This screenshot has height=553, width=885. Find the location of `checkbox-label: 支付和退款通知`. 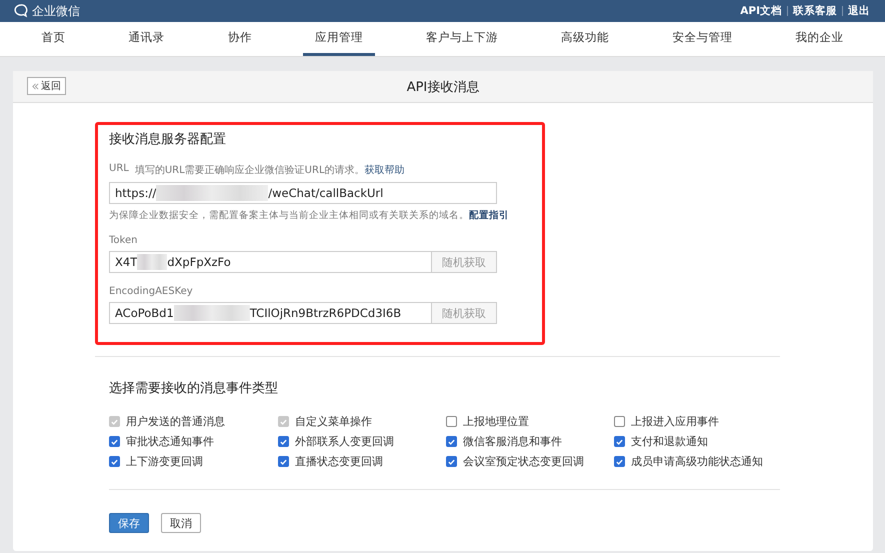

checkbox-label: 支付和退款通知 is located at coordinates (669, 441).